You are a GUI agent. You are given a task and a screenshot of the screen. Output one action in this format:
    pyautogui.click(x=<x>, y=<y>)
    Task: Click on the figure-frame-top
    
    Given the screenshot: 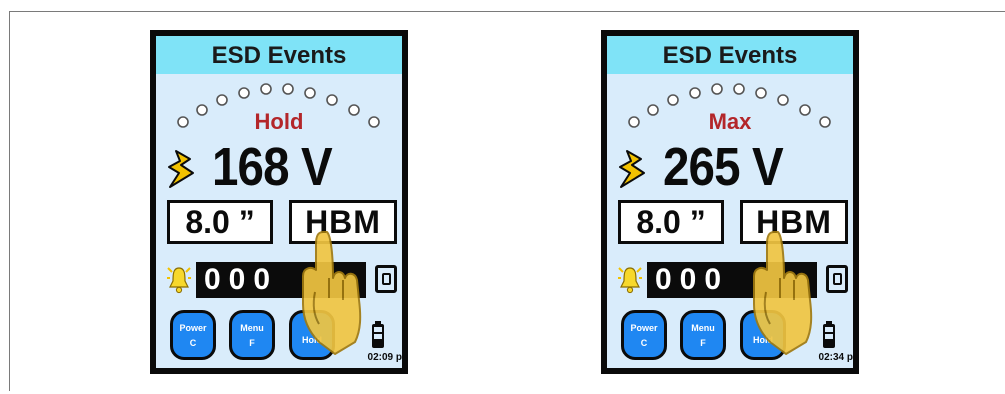 What is the action you would take?
    pyautogui.click(x=507, y=11)
    